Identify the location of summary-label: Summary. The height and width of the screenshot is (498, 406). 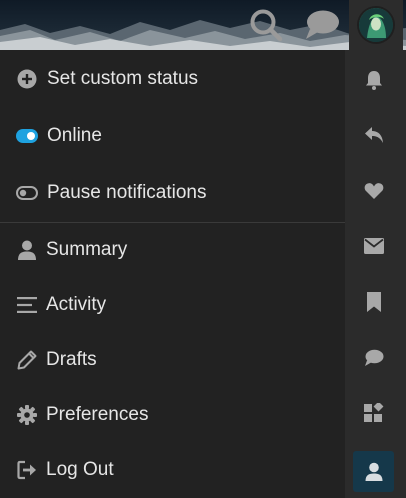
(87, 249).